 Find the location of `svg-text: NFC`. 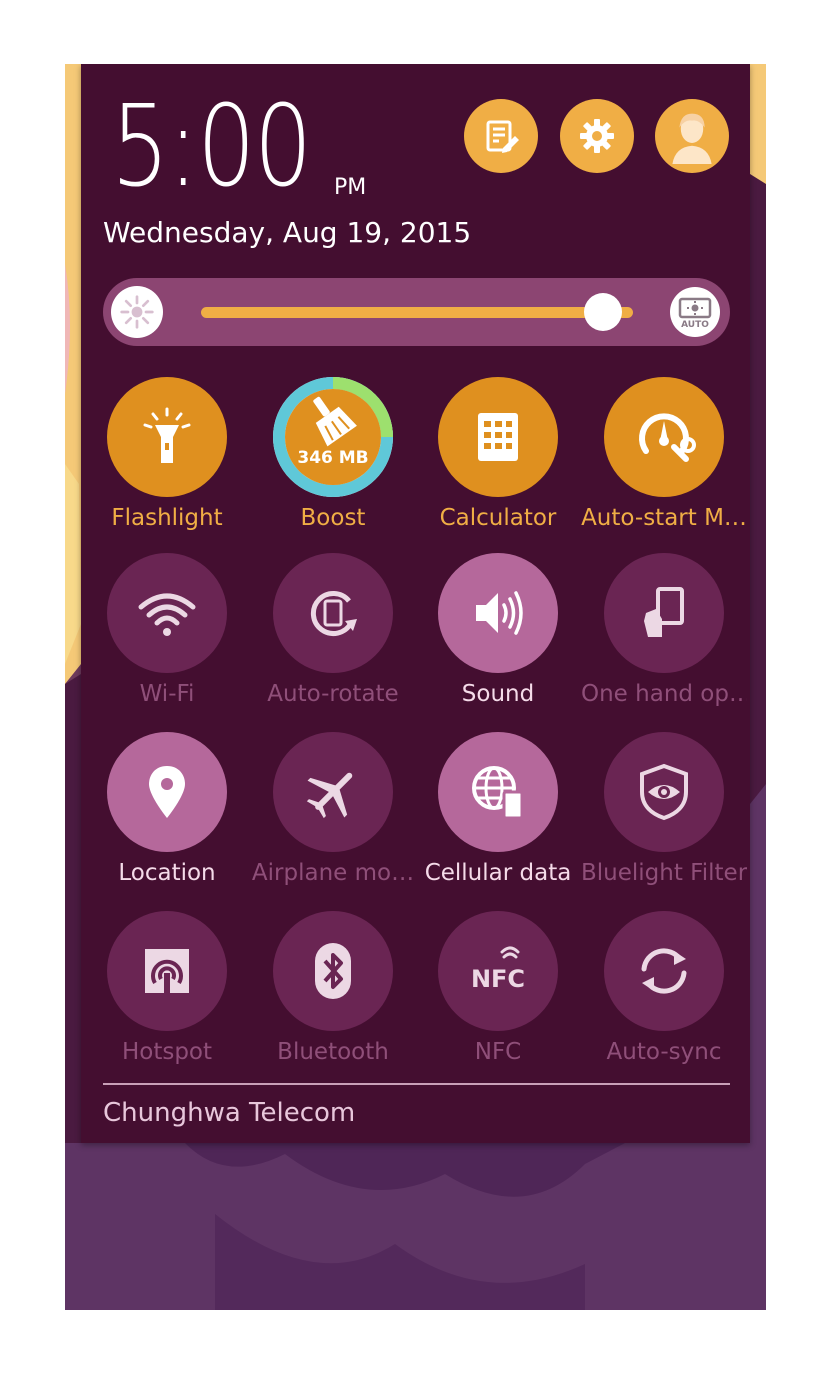

svg-text: NFC is located at coordinates (498, 979).